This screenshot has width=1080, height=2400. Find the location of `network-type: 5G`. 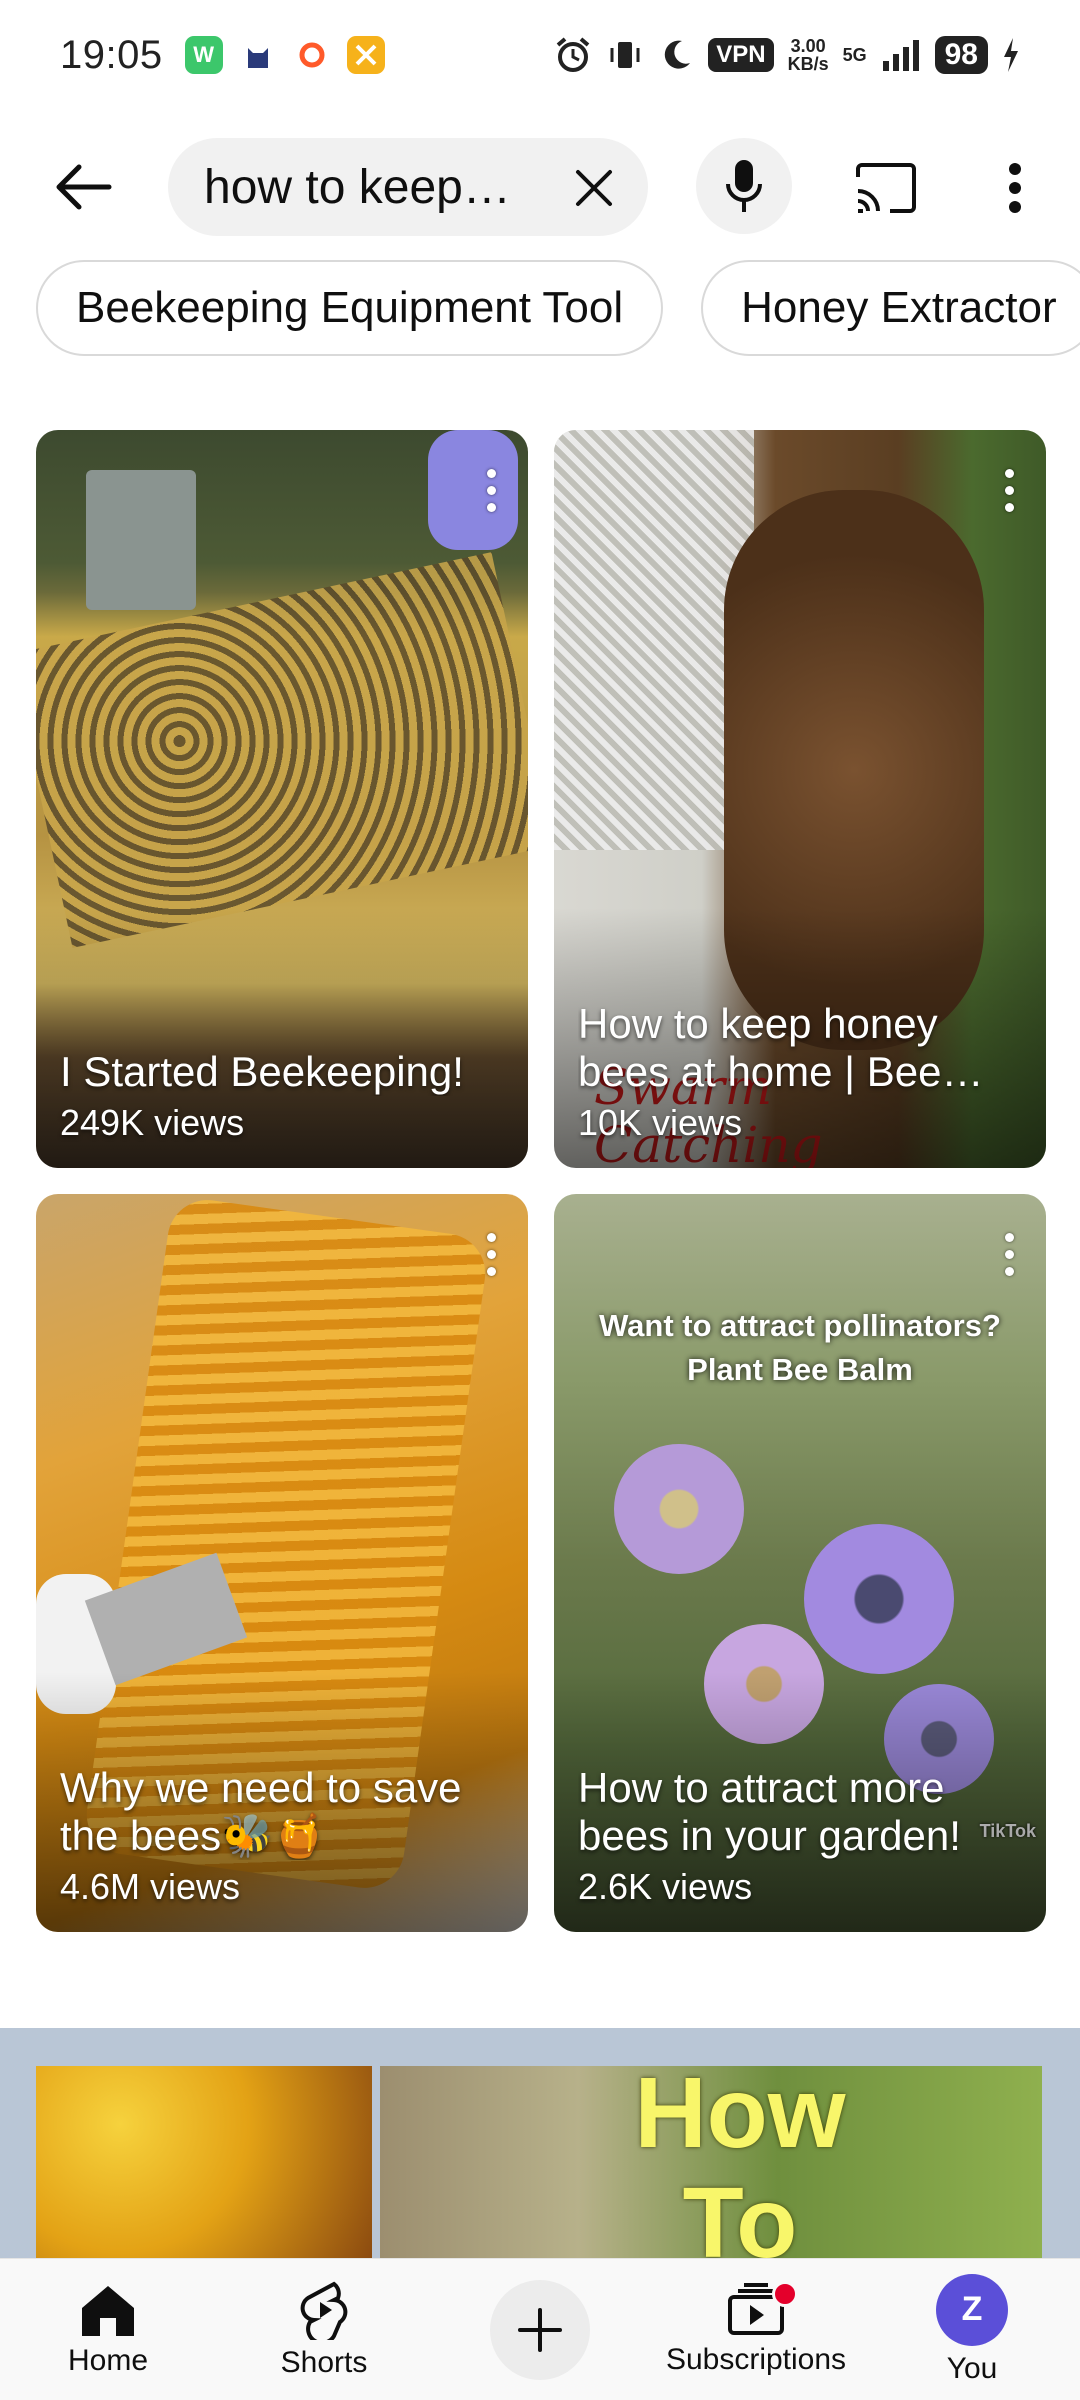

network-type: 5G is located at coordinates (854, 54).